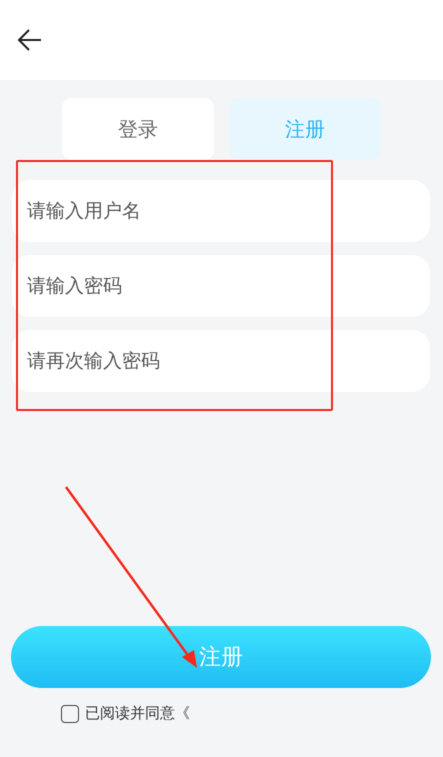 Image resolution: width=443 pixels, height=757 pixels. Describe the element at coordinates (221, 657) in the screenshot. I see `register-button: 注册` at that location.